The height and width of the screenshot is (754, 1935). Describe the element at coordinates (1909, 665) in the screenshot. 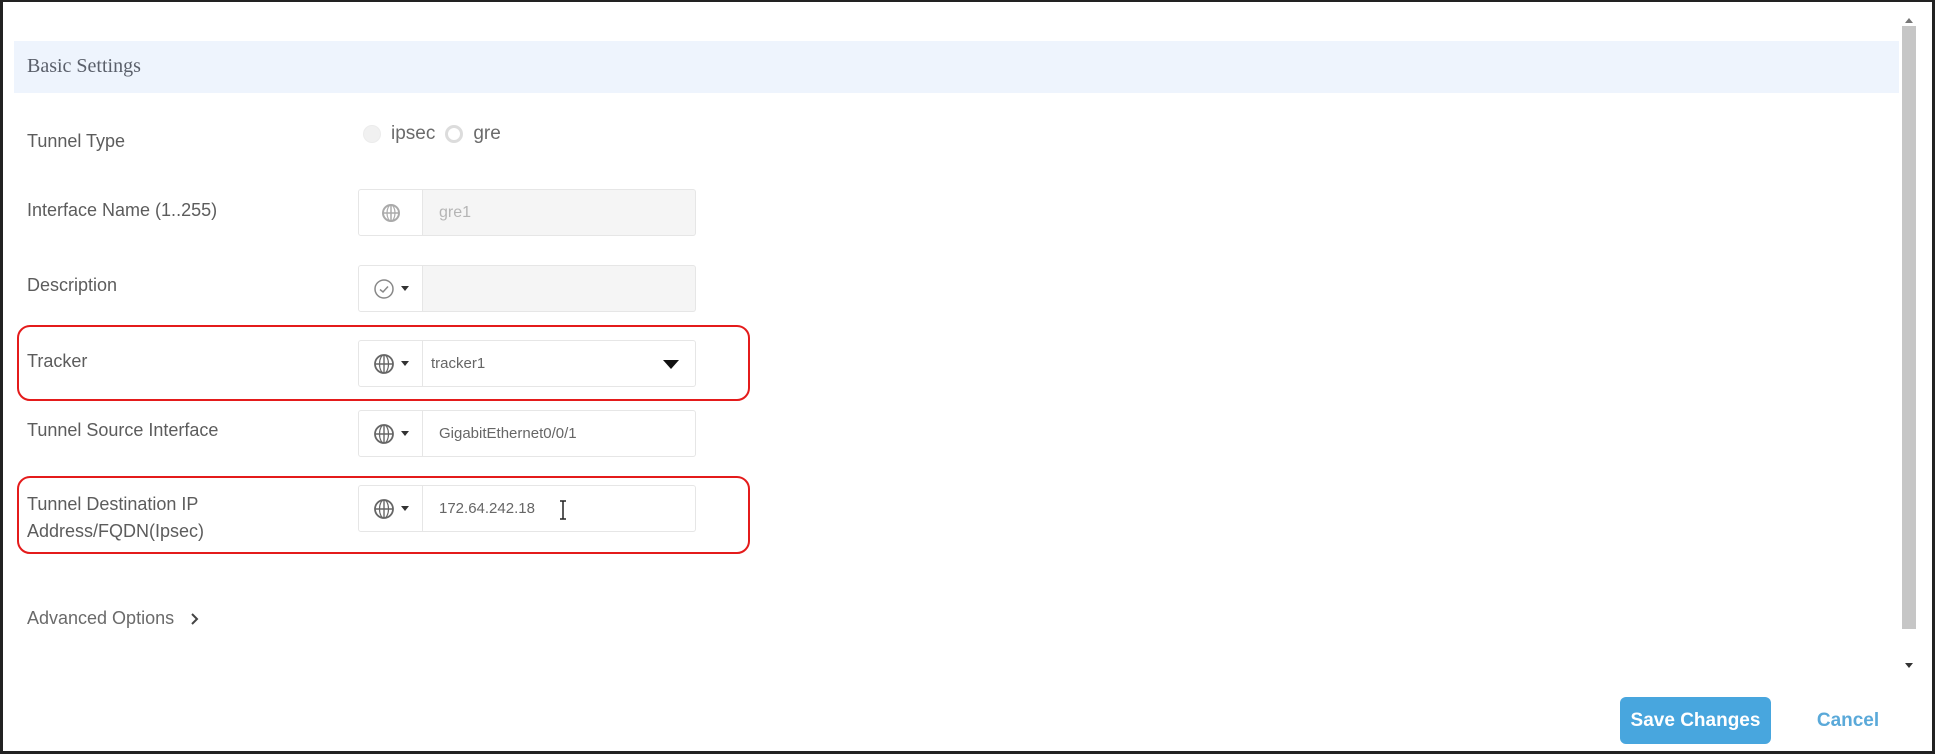

I see `scroll-down-arrow-icon` at that location.